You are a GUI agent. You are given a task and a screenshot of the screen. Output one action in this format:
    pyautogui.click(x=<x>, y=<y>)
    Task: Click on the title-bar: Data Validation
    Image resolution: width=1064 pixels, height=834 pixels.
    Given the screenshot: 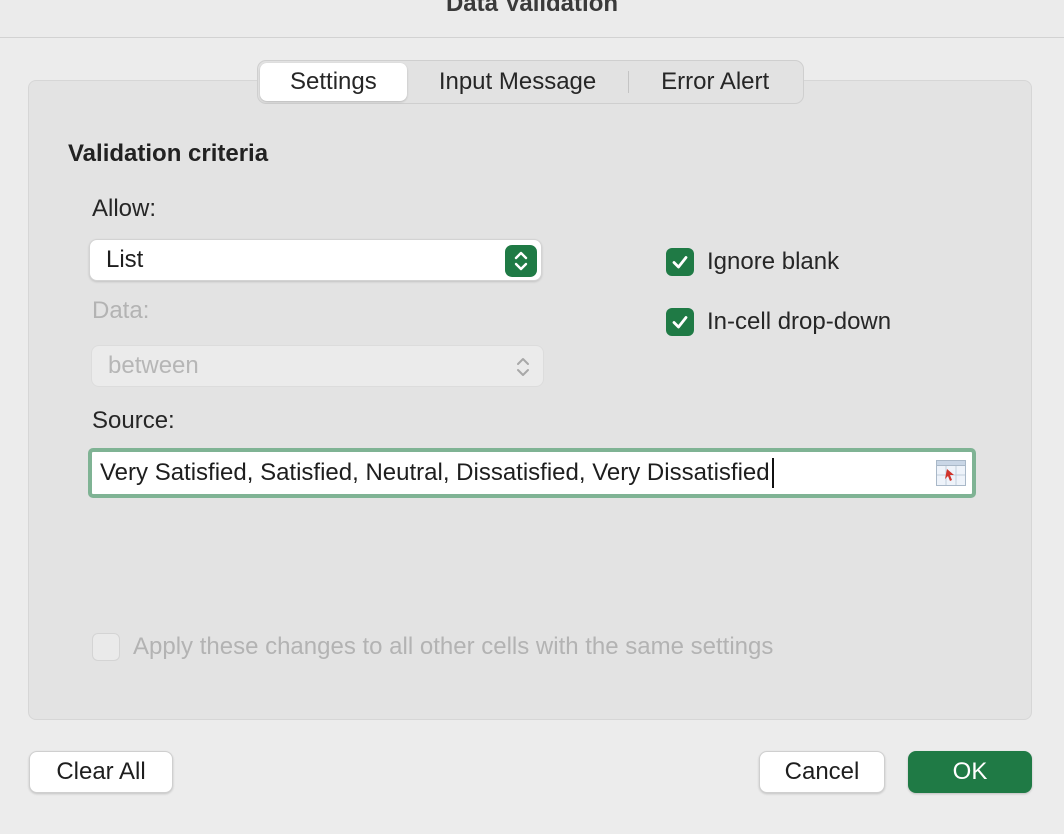 What is the action you would take?
    pyautogui.click(x=532, y=19)
    